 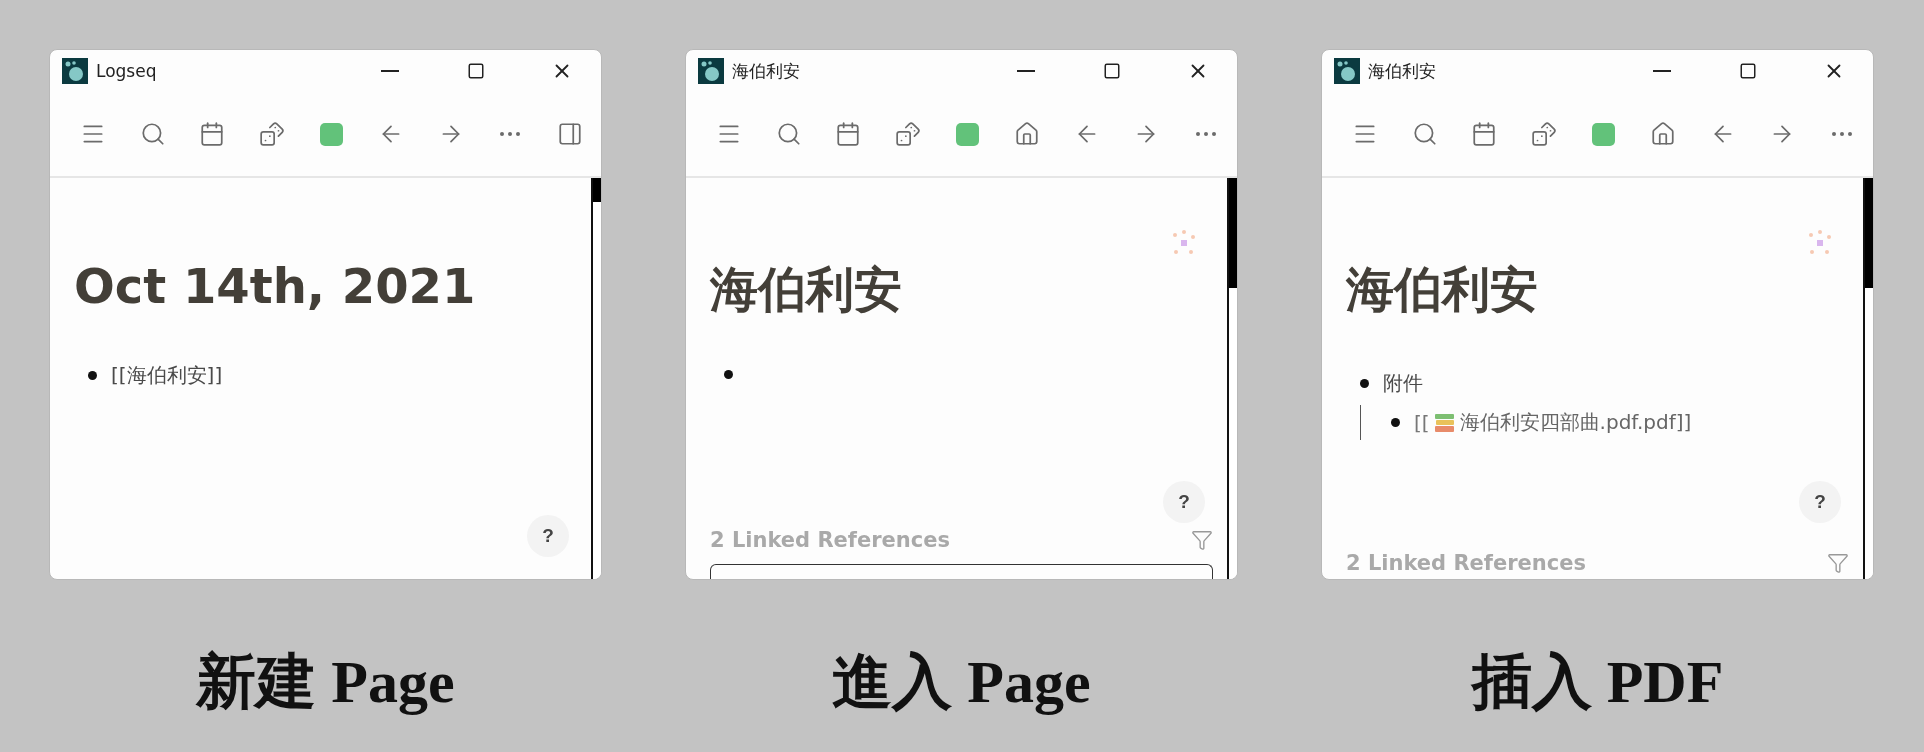 What do you see at coordinates (1444, 422) in the screenshot?
I see `books-icon` at bounding box center [1444, 422].